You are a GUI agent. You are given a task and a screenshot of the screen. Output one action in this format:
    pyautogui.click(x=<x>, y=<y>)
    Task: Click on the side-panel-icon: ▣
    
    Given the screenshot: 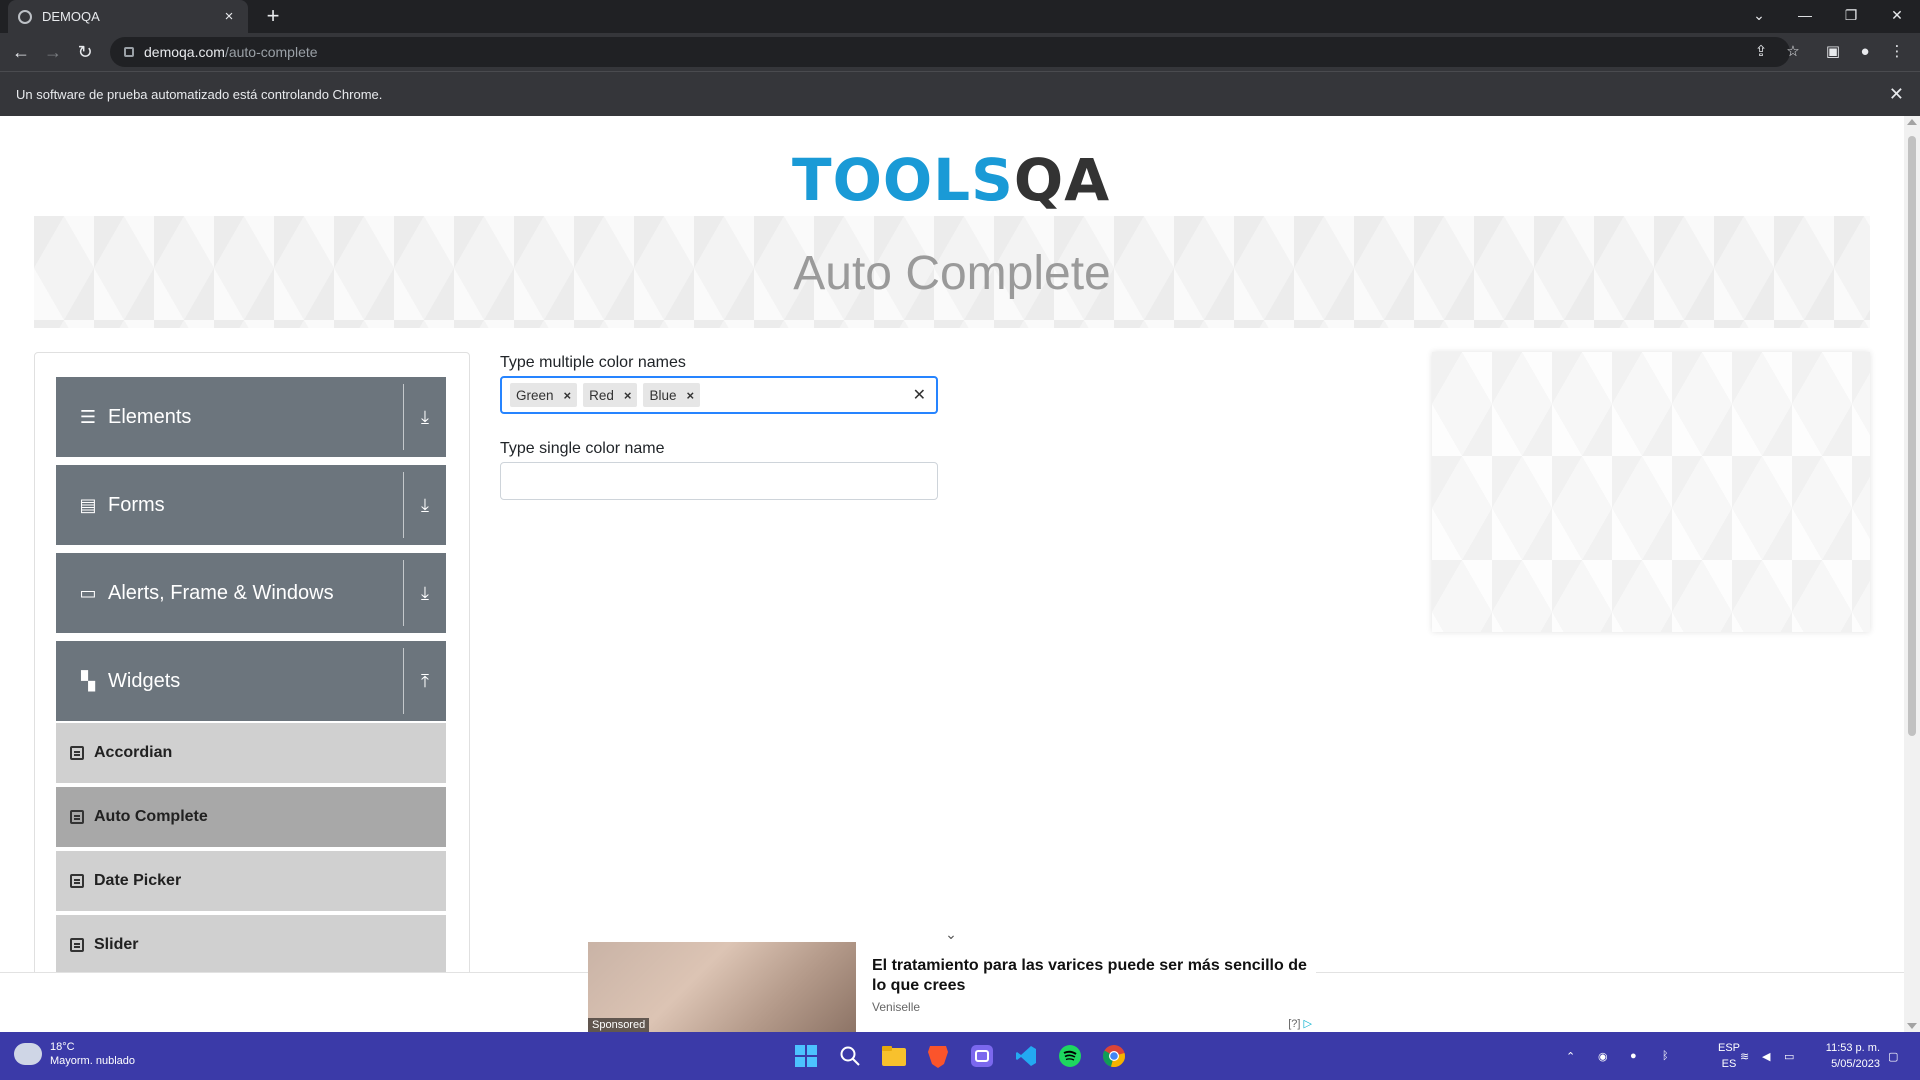 What is the action you would take?
    pyautogui.click(x=1833, y=52)
    